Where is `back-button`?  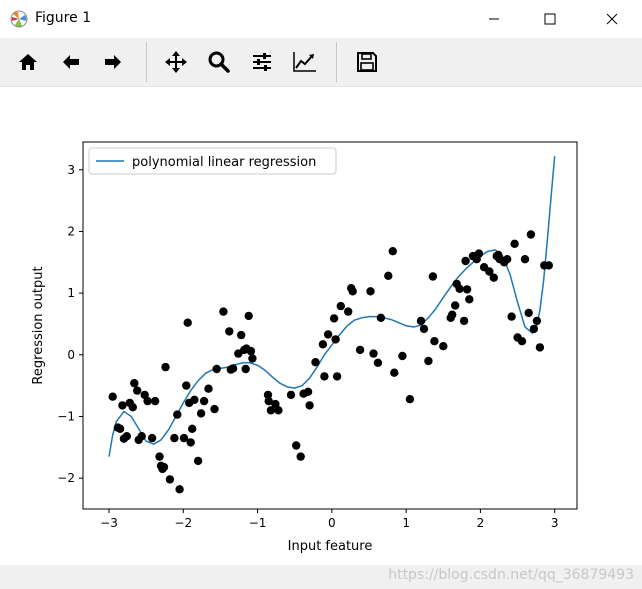 back-button is located at coordinates (71, 62).